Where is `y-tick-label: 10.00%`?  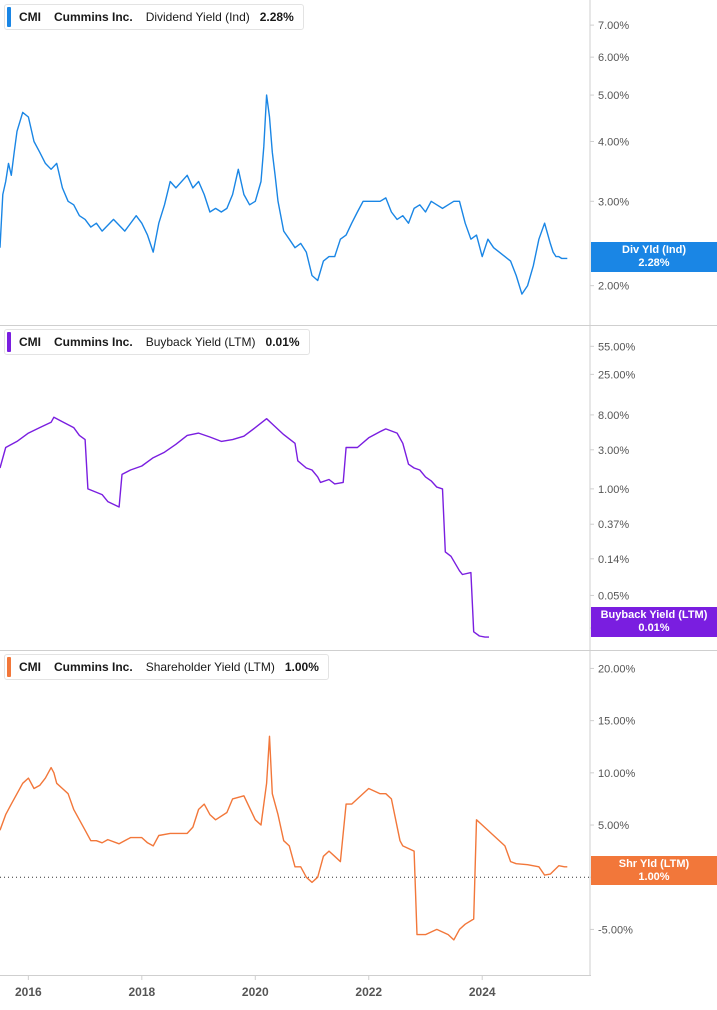
y-tick-label: 10.00% is located at coordinates (617, 774).